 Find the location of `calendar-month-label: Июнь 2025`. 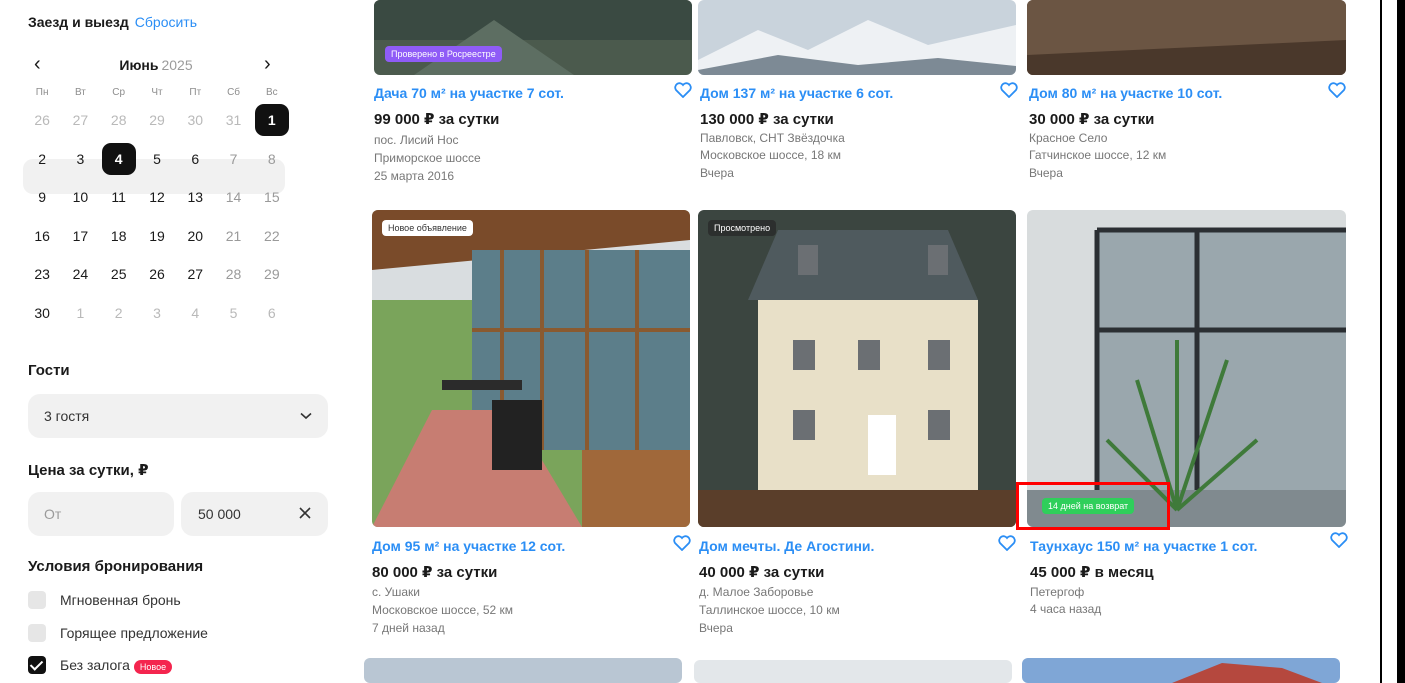

calendar-month-label: Июнь 2025 is located at coordinates (156, 65).